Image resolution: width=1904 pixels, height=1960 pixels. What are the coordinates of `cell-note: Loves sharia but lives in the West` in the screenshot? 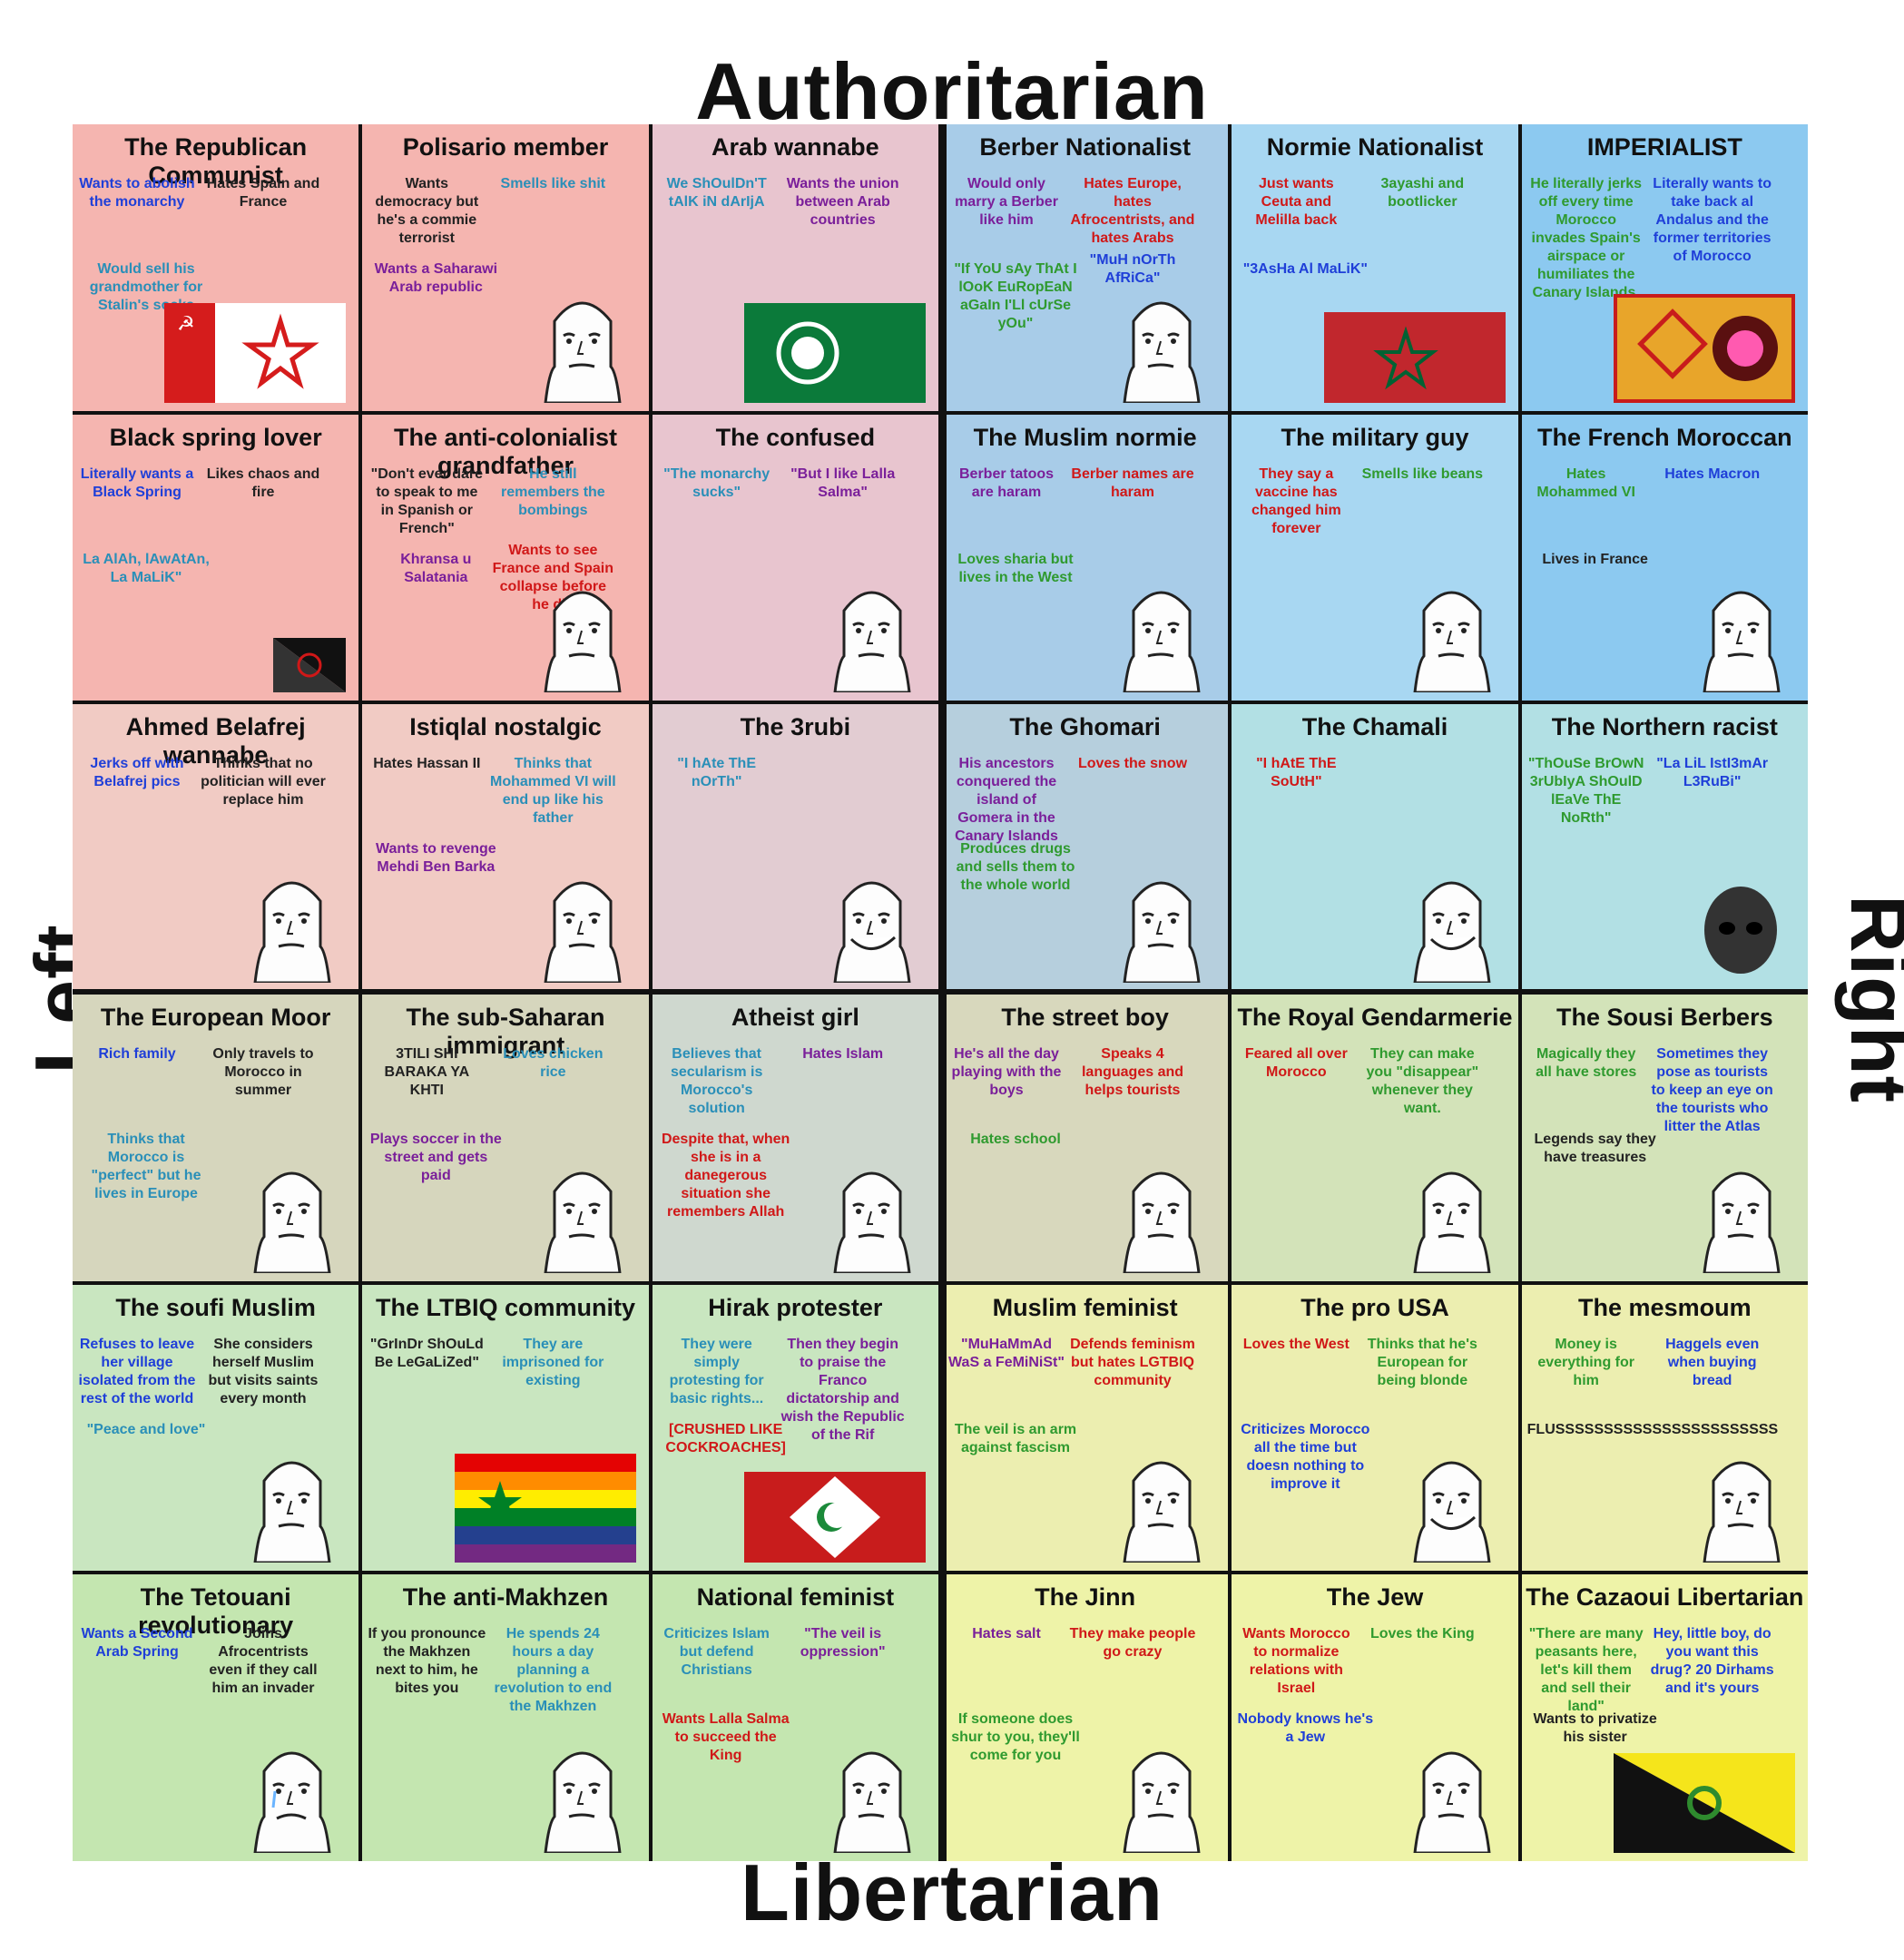 It's located at (1016, 568).